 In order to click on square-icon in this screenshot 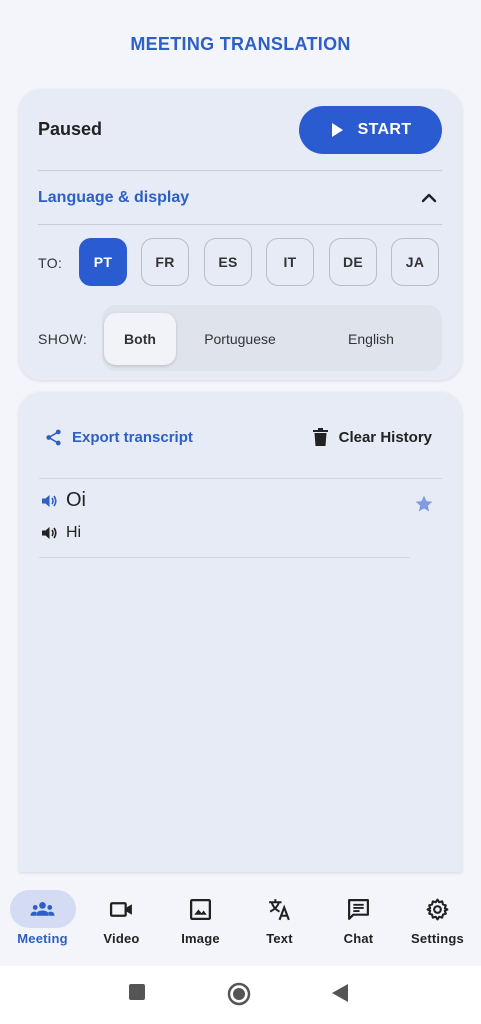, I will do `click(137, 992)`.